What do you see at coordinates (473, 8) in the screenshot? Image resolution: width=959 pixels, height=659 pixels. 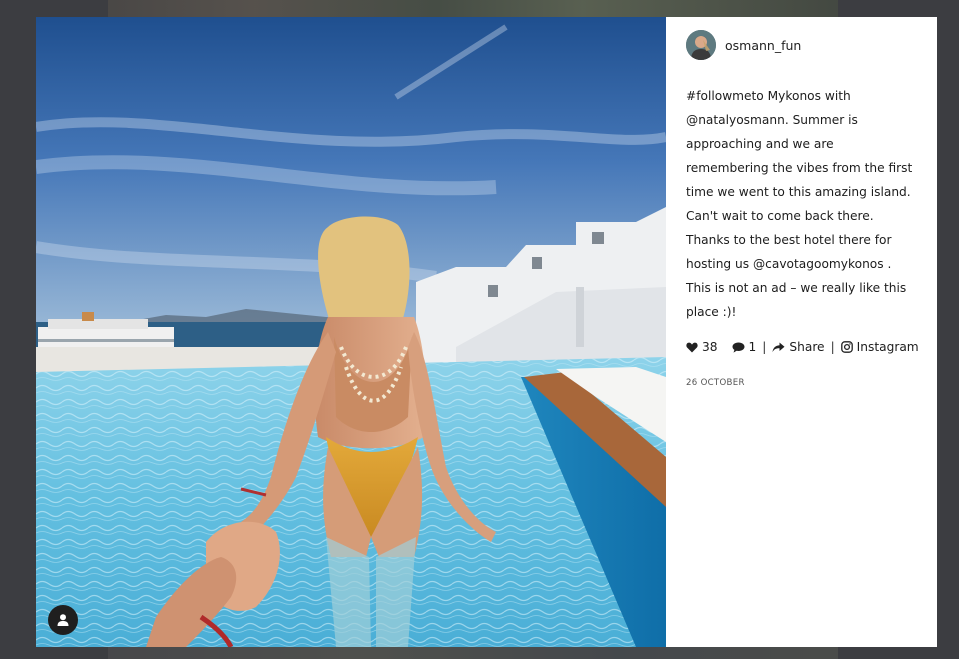 I see `background-gallery-top` at bounding box center [473, 8].